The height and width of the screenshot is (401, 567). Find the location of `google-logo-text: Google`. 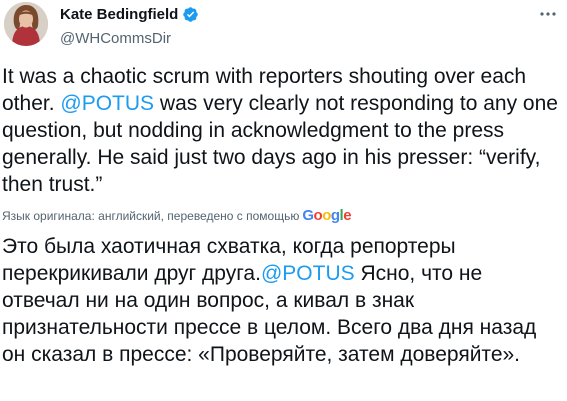

google-logo-text: Google is located at coordinates (327, 215).